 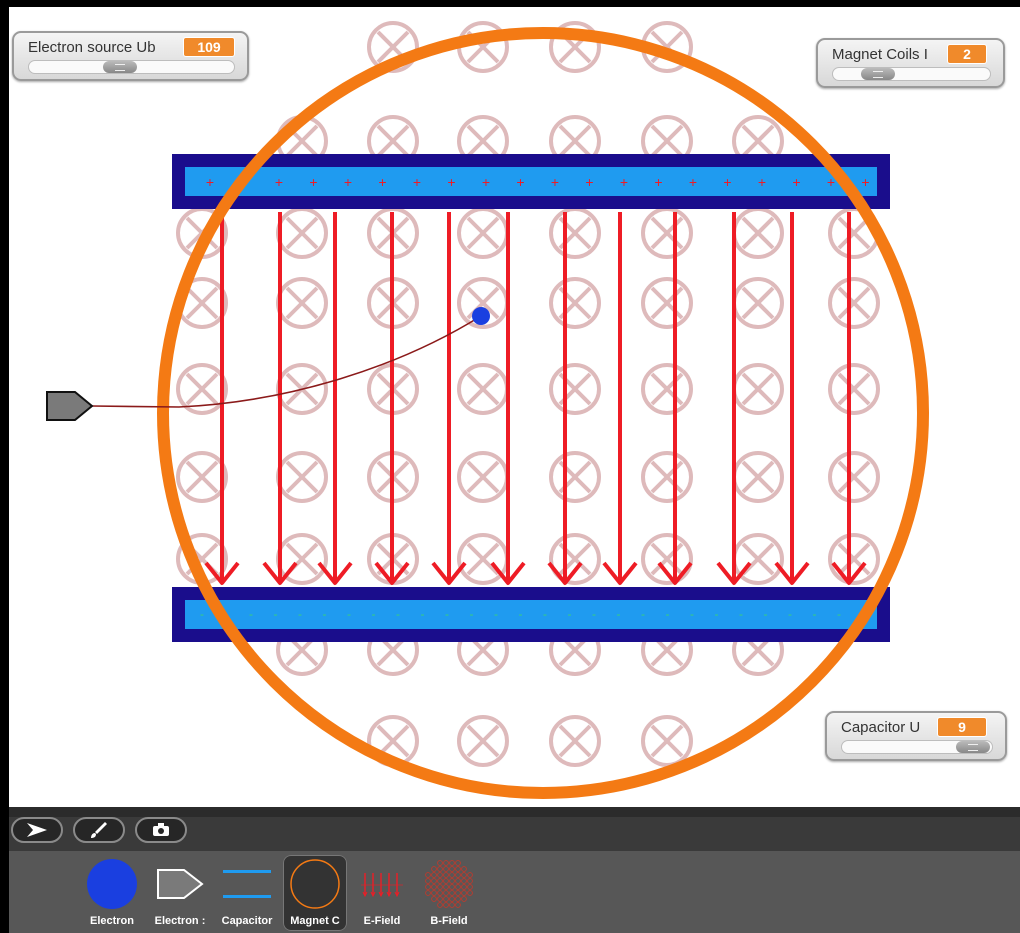 I want to click on magnet-coil-icon, so click(x=315, y=884).